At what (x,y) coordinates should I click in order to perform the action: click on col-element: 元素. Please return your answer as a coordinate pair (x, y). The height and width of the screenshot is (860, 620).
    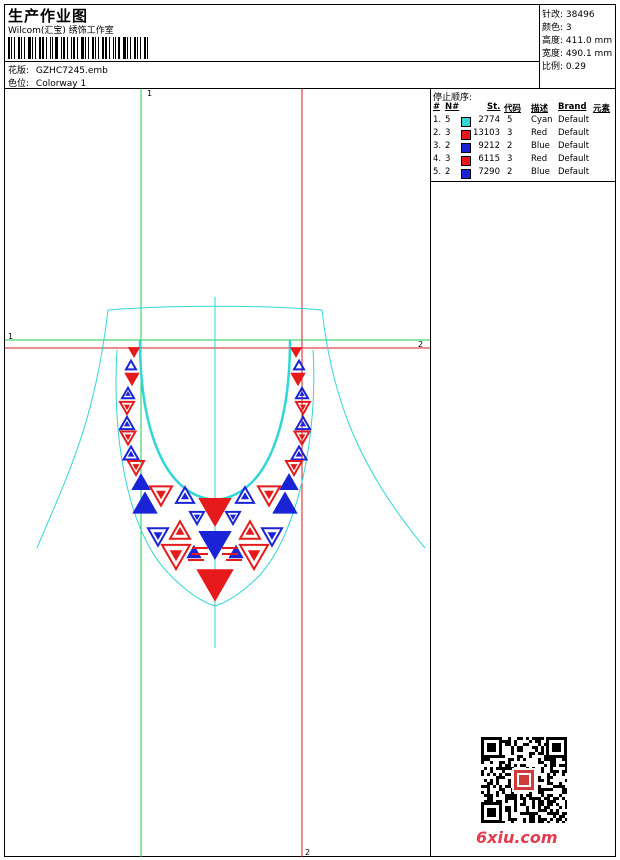
    Looking at the image, I should click on (602, 109).